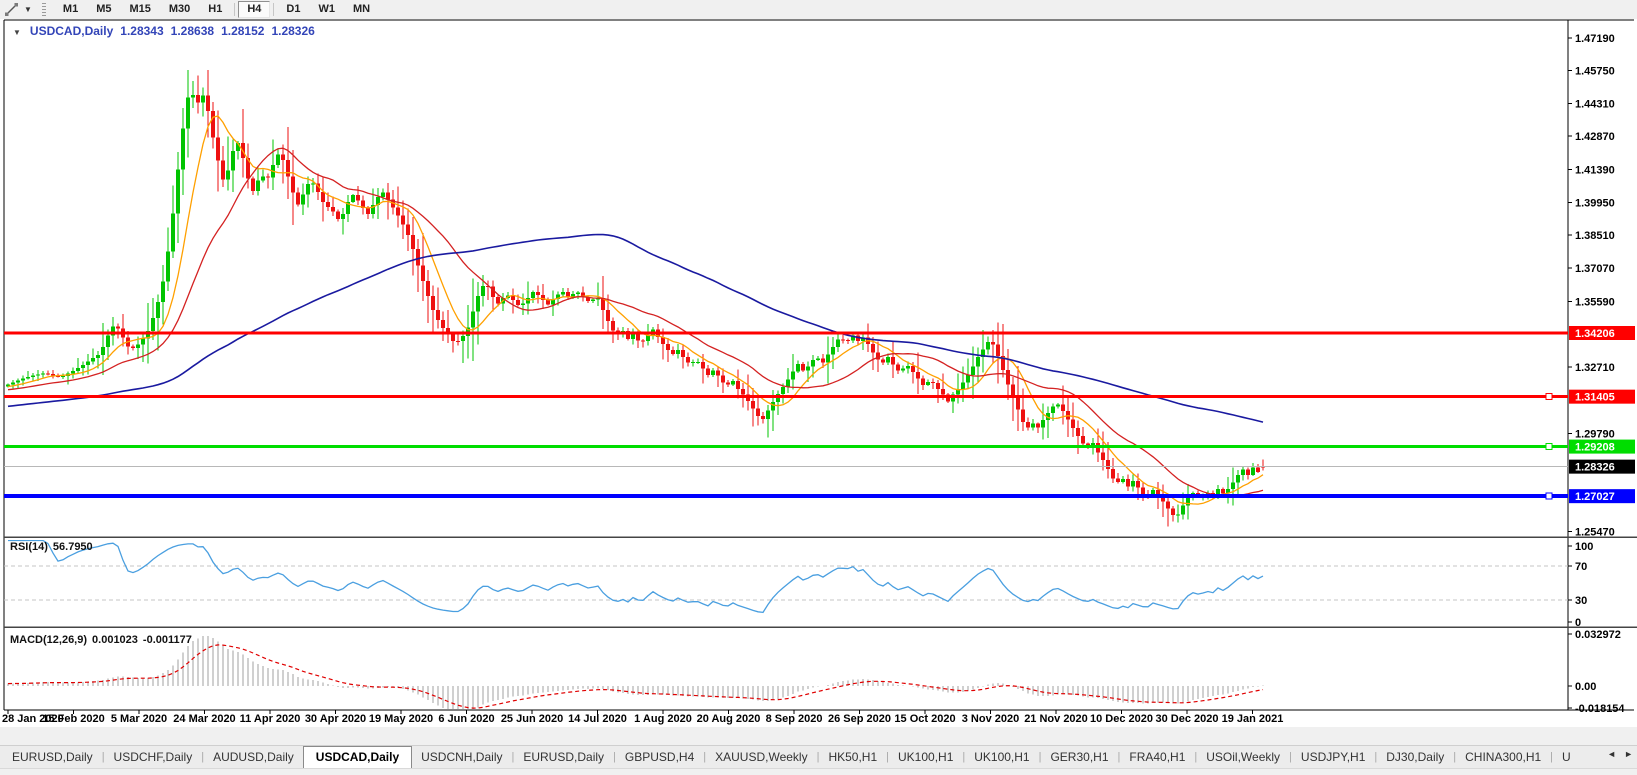 The height and width of the screenshot is (775, 1637). What do you see at coordinates (192, 31) in the screenshot?
I see `ohlc-high: 1.28638` at bounding box center [192, 31].